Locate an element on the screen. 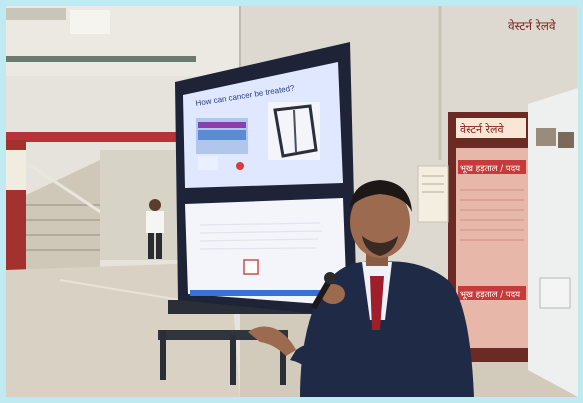 The height and width of the screenshot is (403, 583). ceiling-lamp is located at coordinates (90, 22).